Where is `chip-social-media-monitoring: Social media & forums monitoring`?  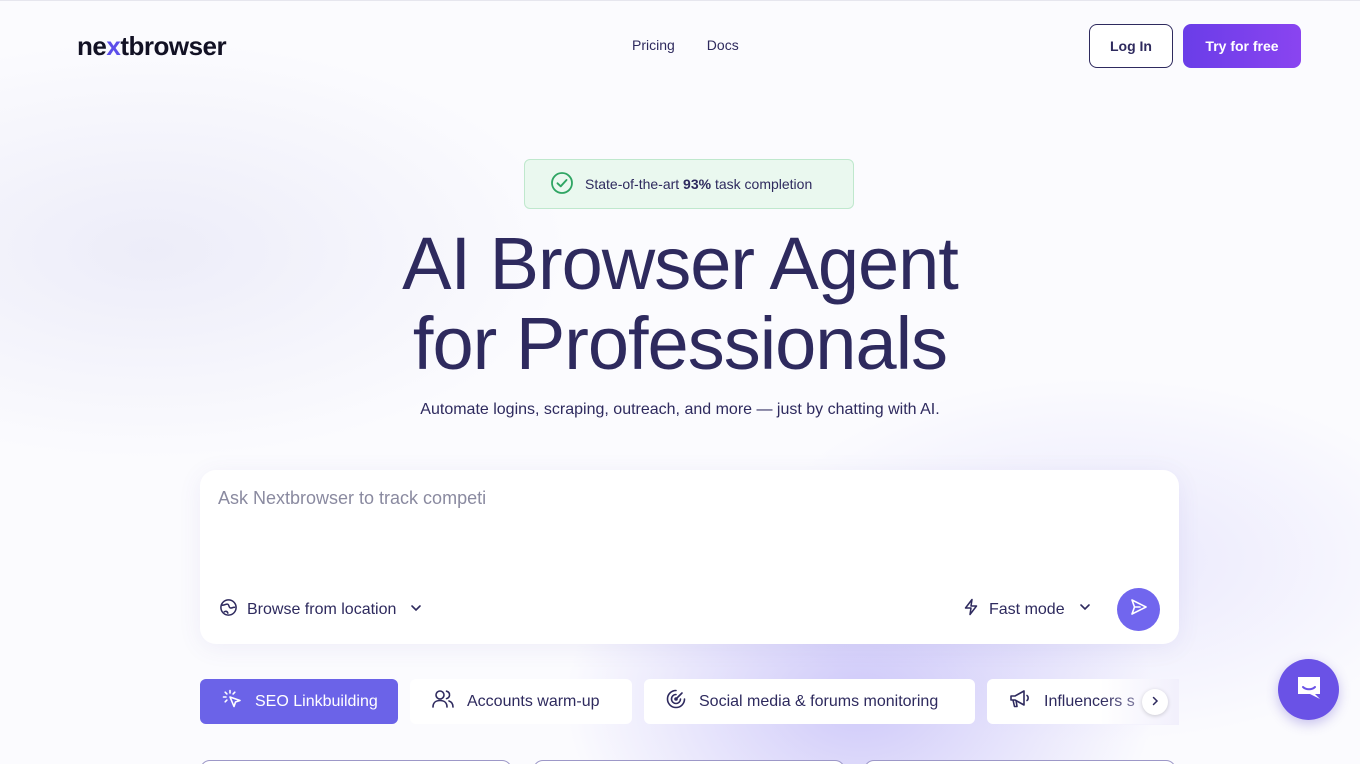 chip-social-media-monitoring: Social media & forums monitoring is located at coordinates (809, 701).